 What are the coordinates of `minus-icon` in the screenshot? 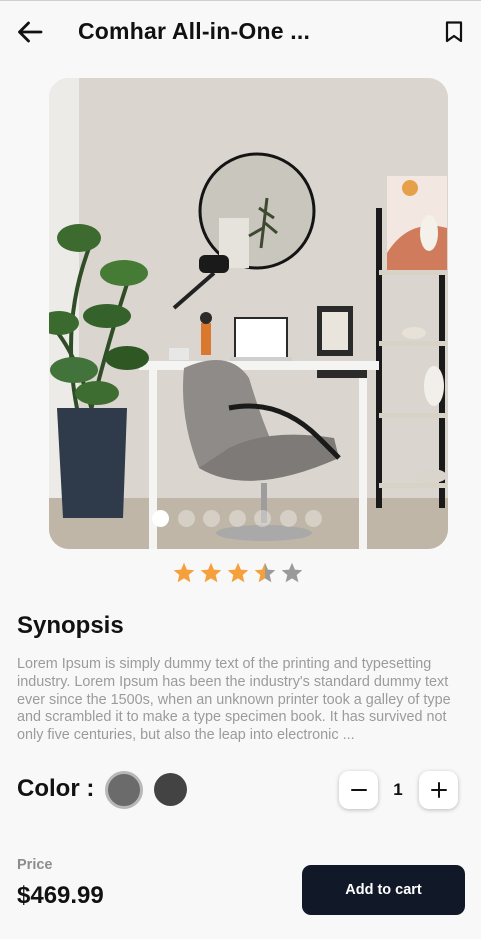 It's located at (358, 790).